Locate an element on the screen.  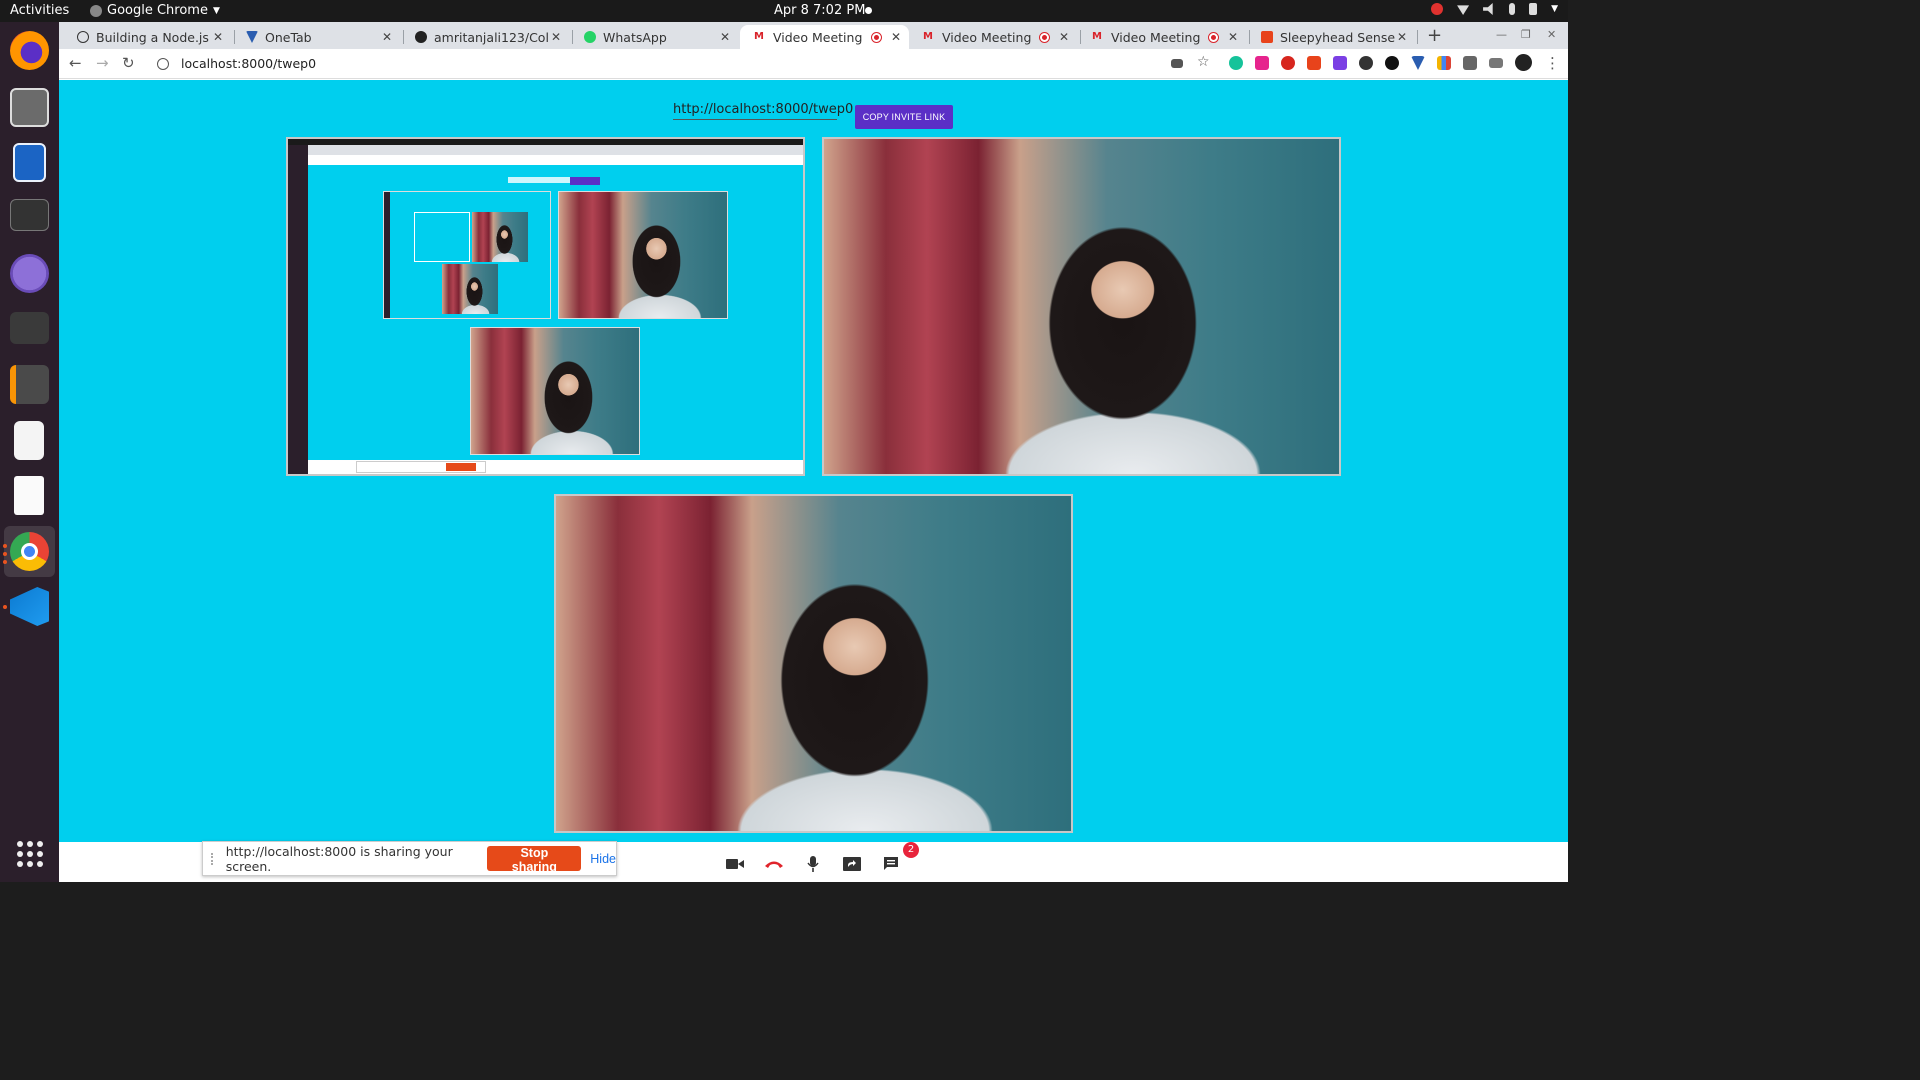
meeting-icon: M is located at coordinates (1097, 36).